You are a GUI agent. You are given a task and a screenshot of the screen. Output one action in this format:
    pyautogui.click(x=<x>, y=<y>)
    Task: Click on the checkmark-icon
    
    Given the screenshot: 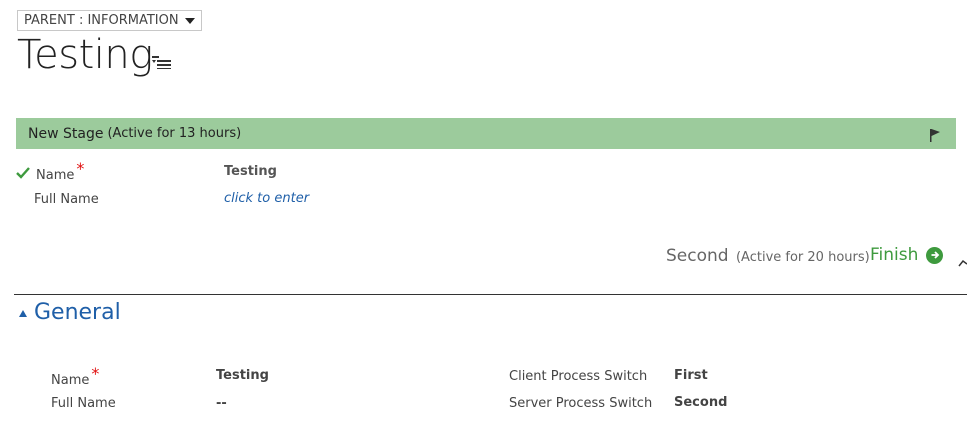 What is the action you would take?
    pyautogui.click(x=23, y=173)
    